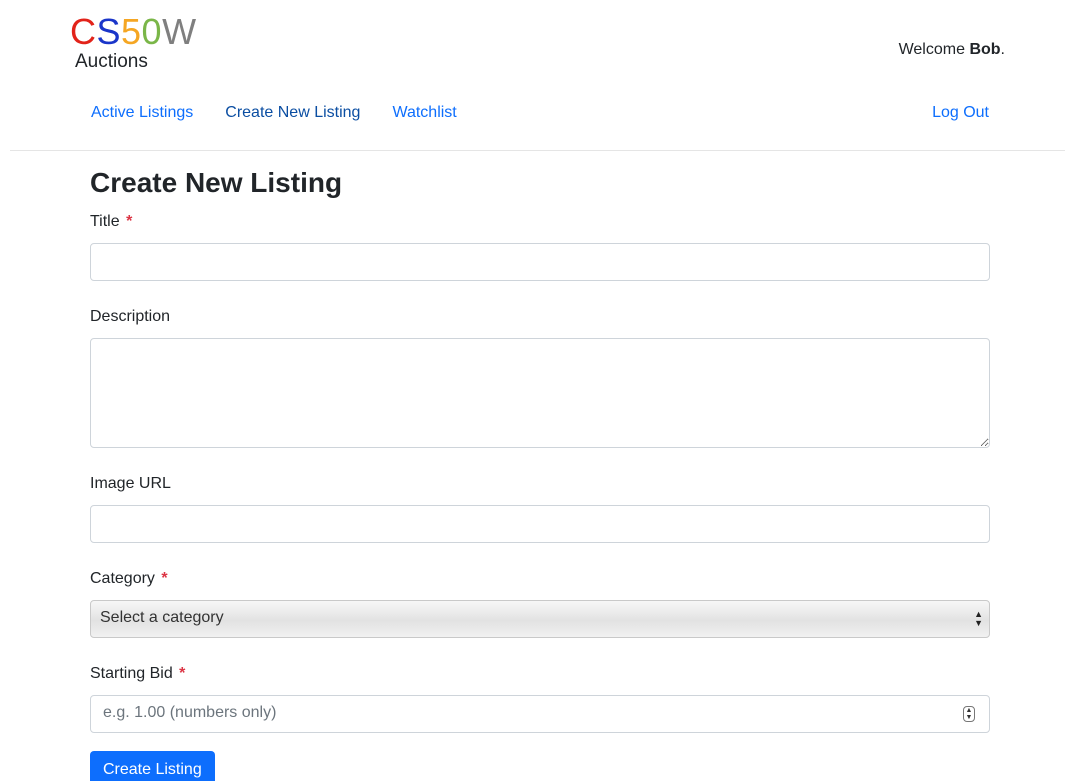 The width and height of the screenshot is (1065, 781). I want to click on logo-letter-w: W, so click(179, 31).